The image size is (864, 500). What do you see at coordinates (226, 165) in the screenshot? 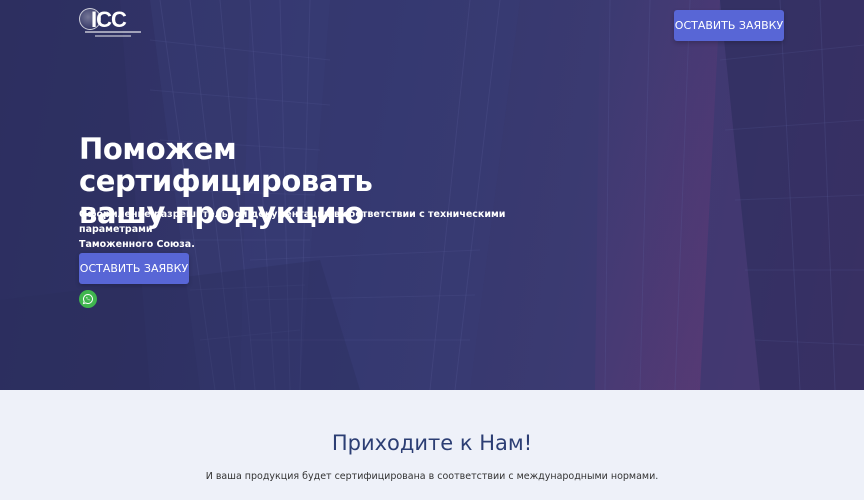
I see `hero-title-line-1: Поможем сертифицировать` at bounding box center [226, 165].